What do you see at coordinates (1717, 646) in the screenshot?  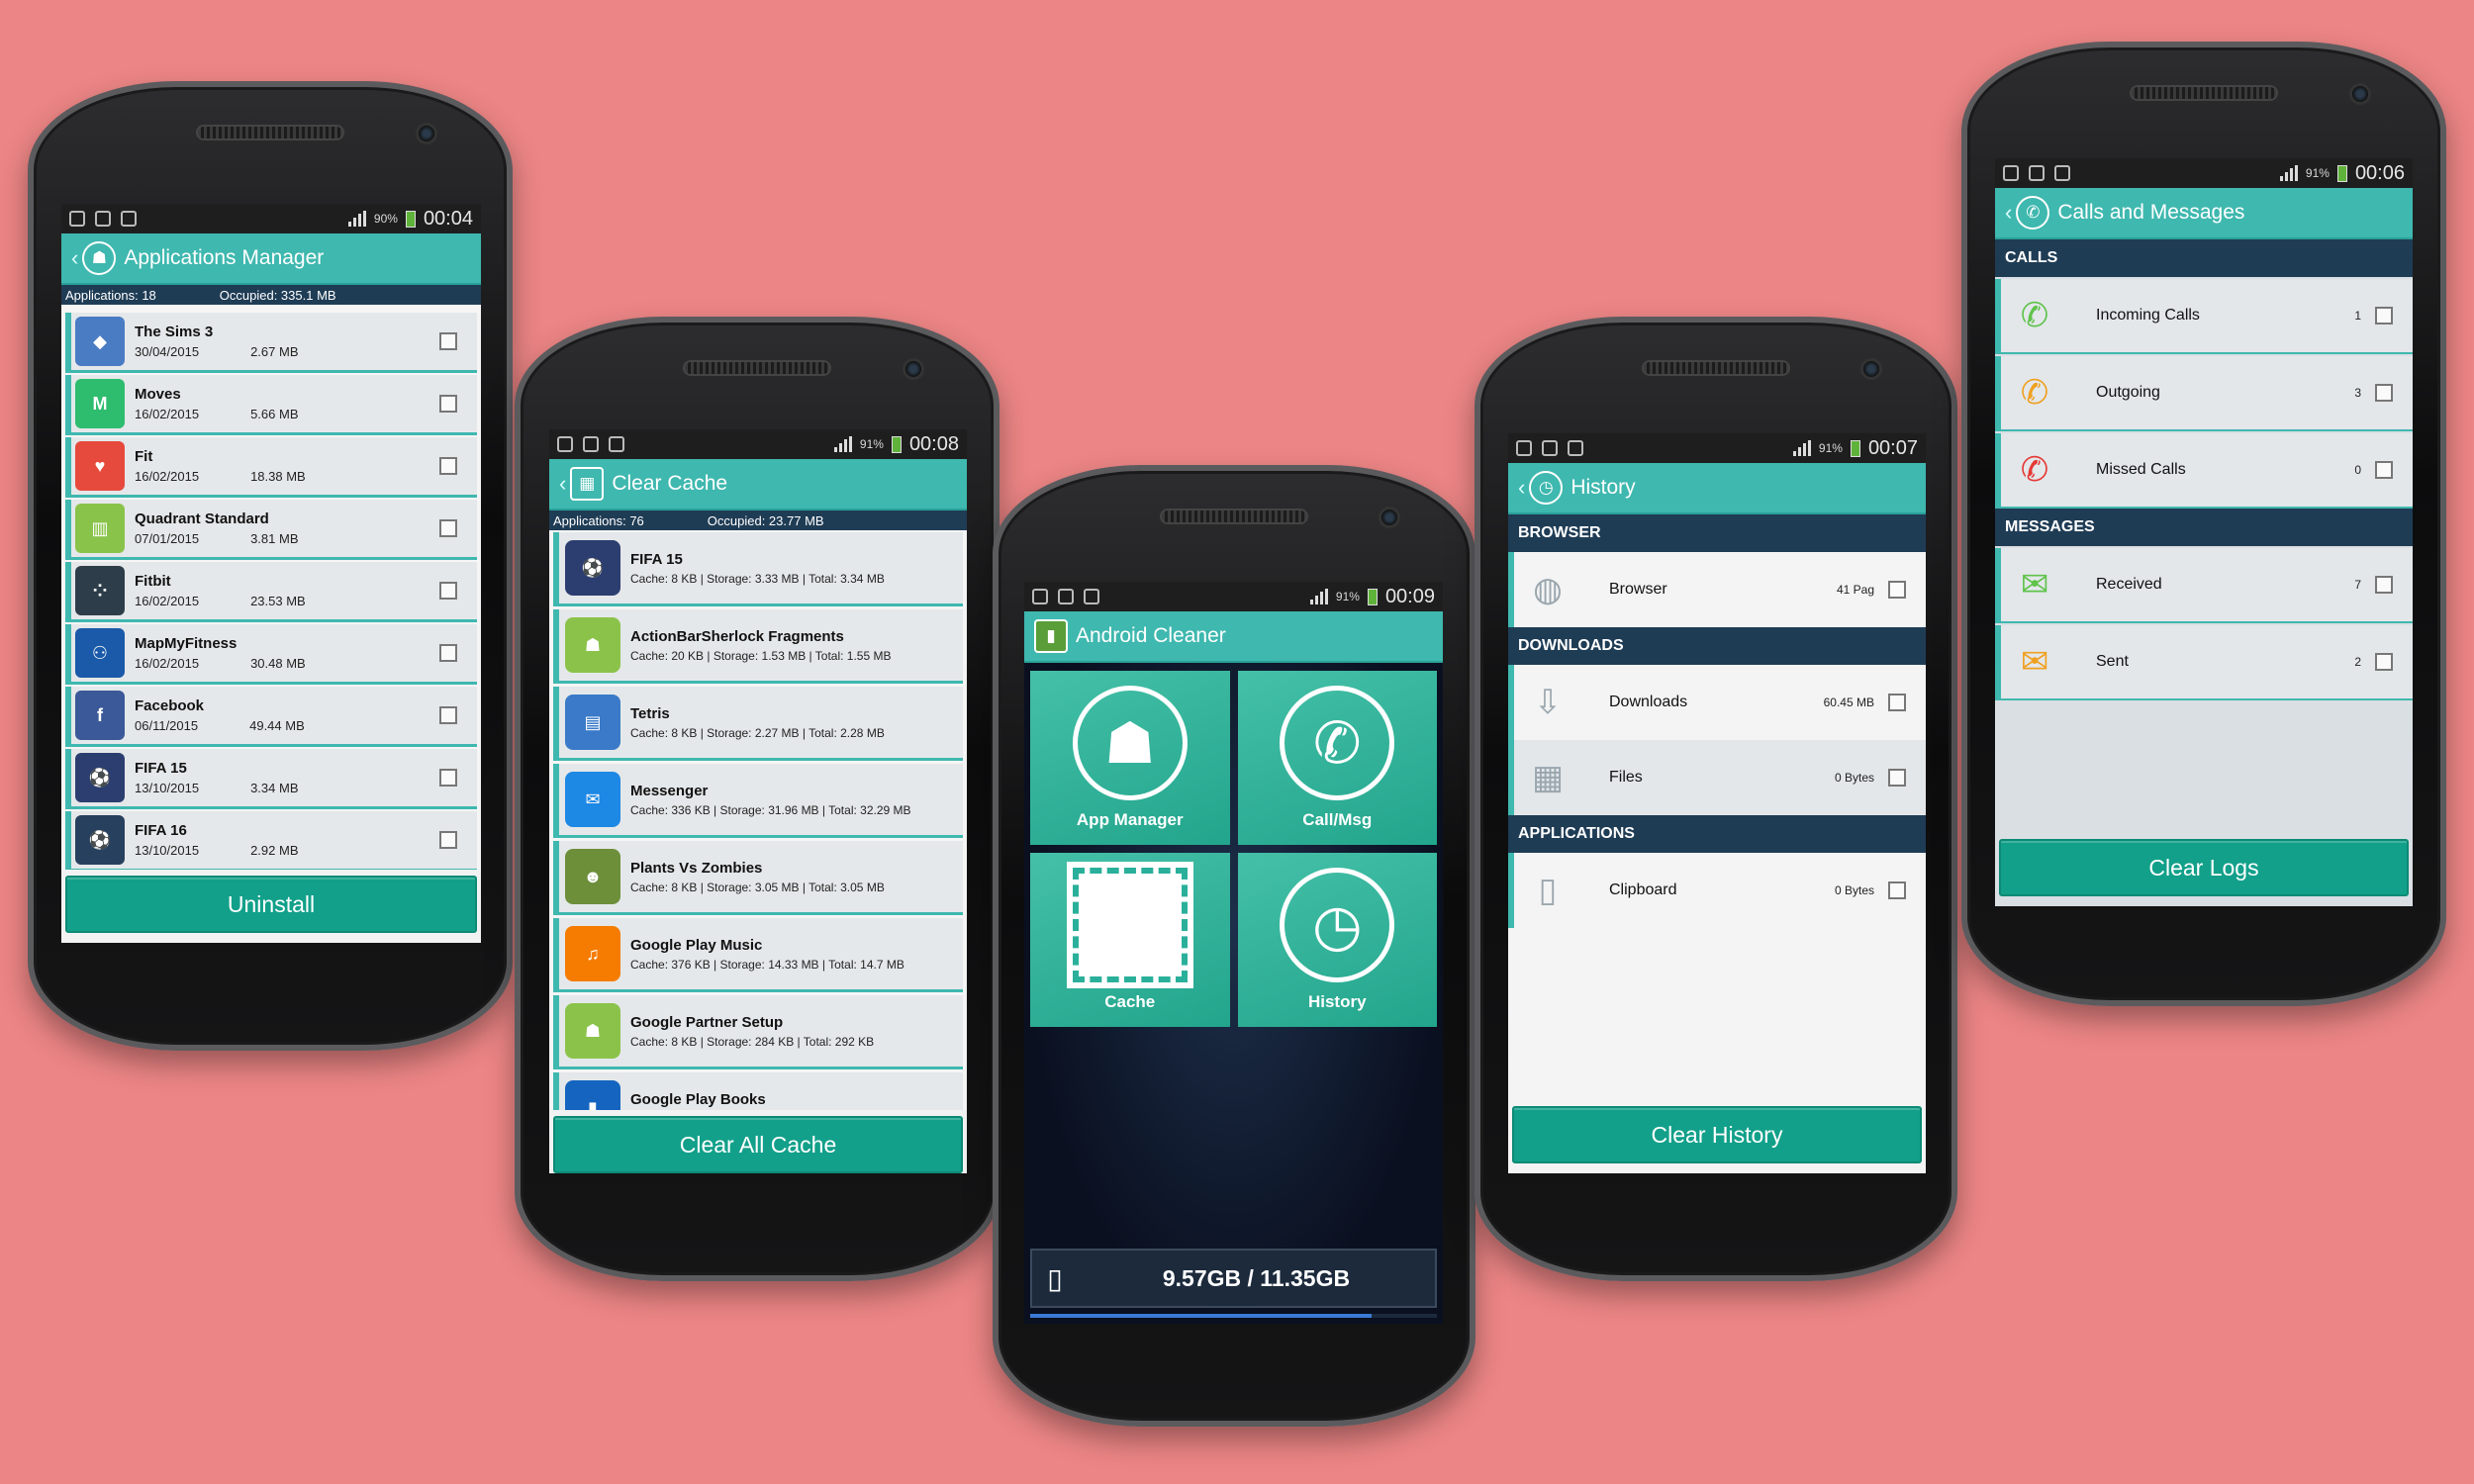 I see `section-header: DOWNLOADS` at bounding box center [1717, 646].